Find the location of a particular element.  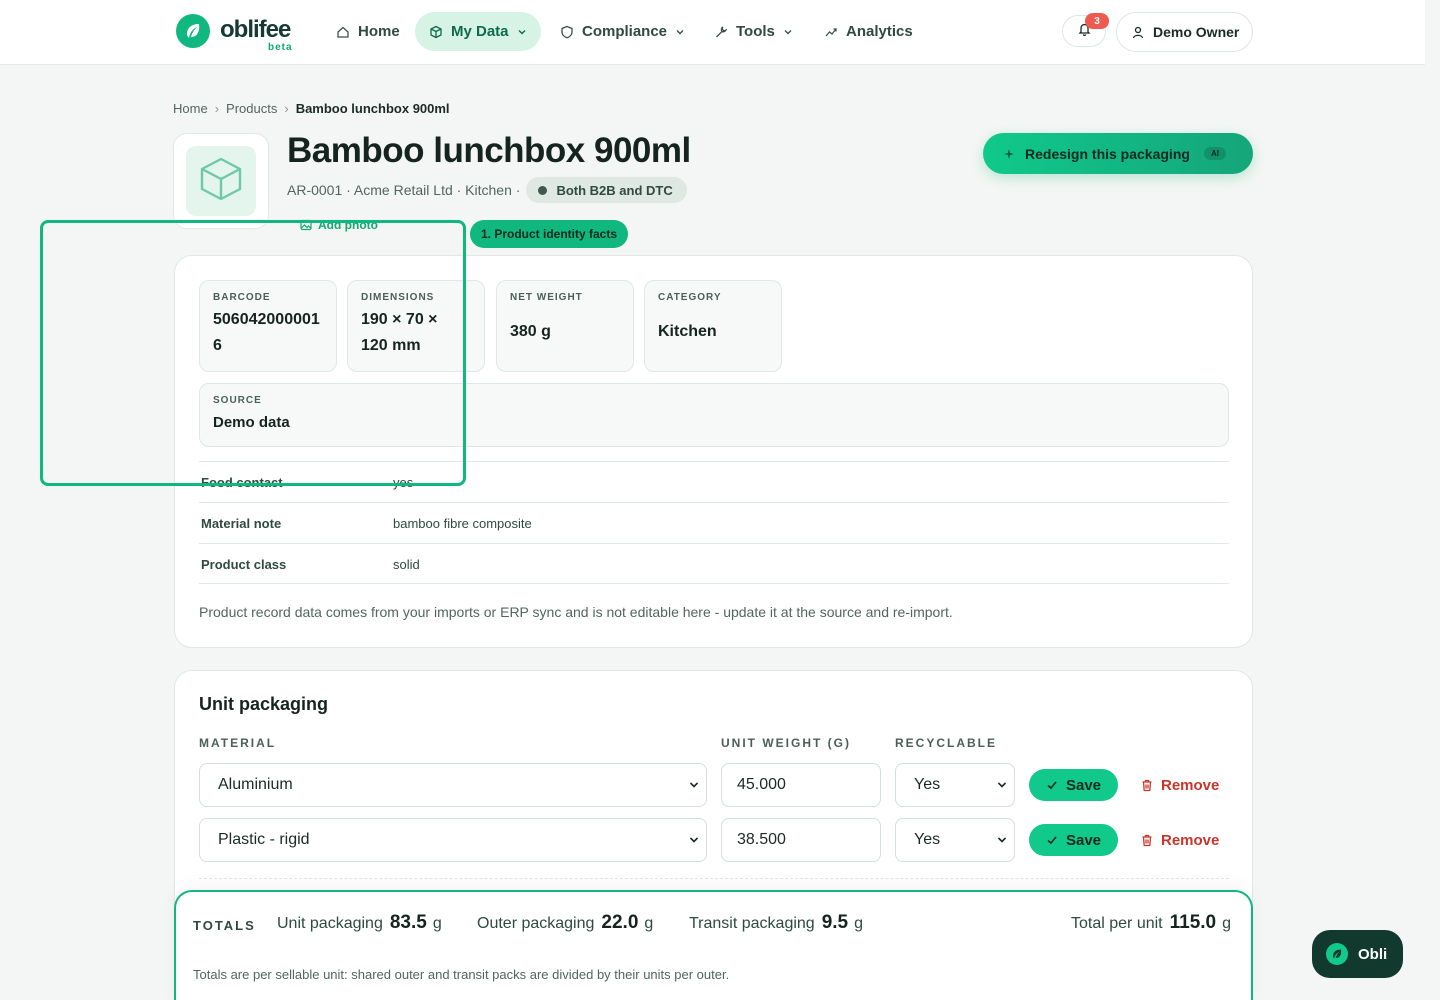

tour-highlight is located at coordinates (253, 353).